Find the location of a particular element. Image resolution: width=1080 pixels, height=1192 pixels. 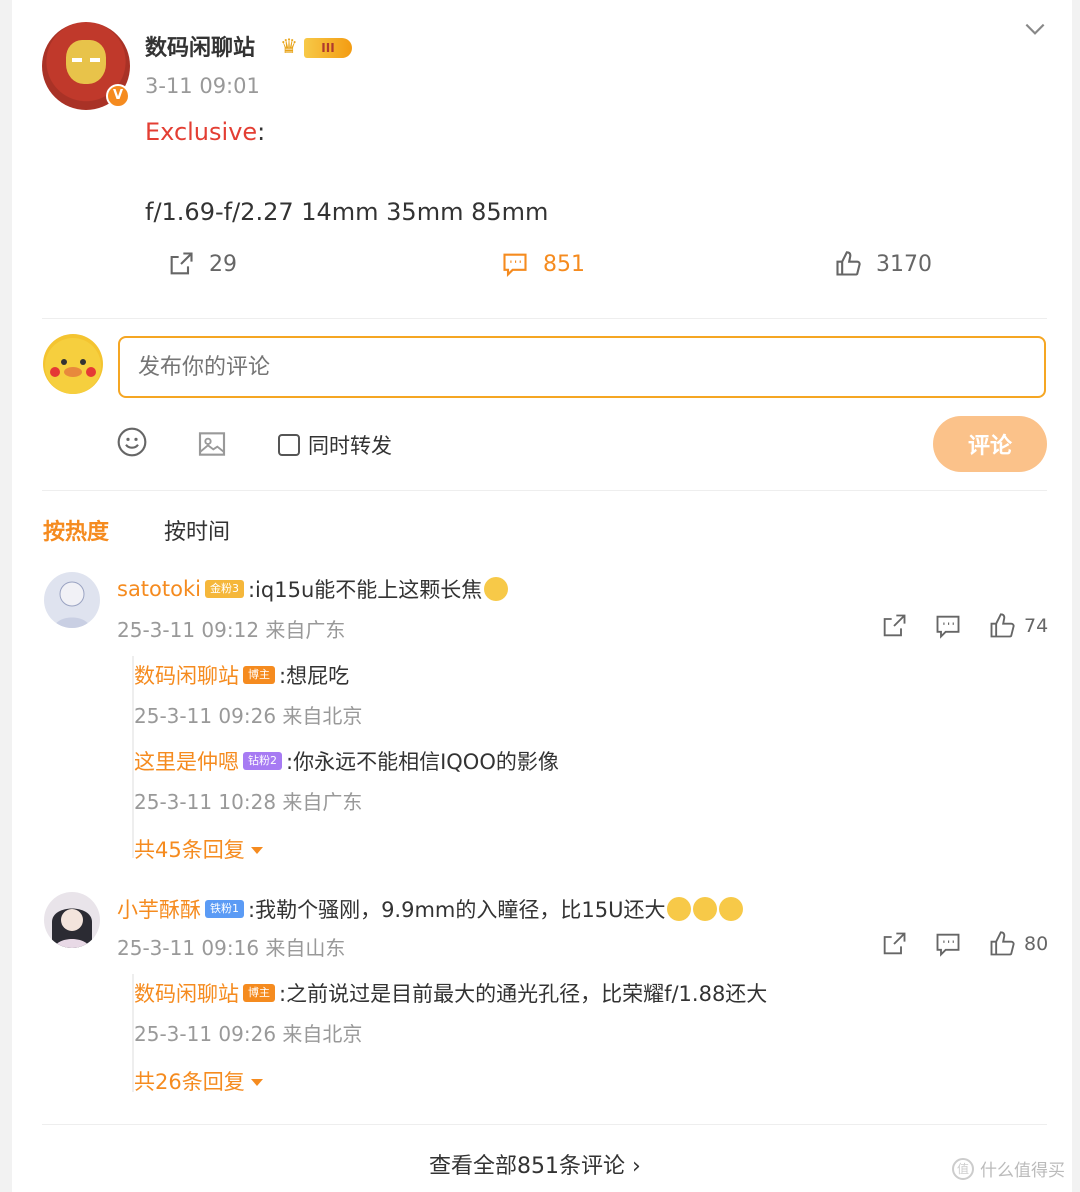

comment-like-count: 80 is located at coordinates (1036, 944).